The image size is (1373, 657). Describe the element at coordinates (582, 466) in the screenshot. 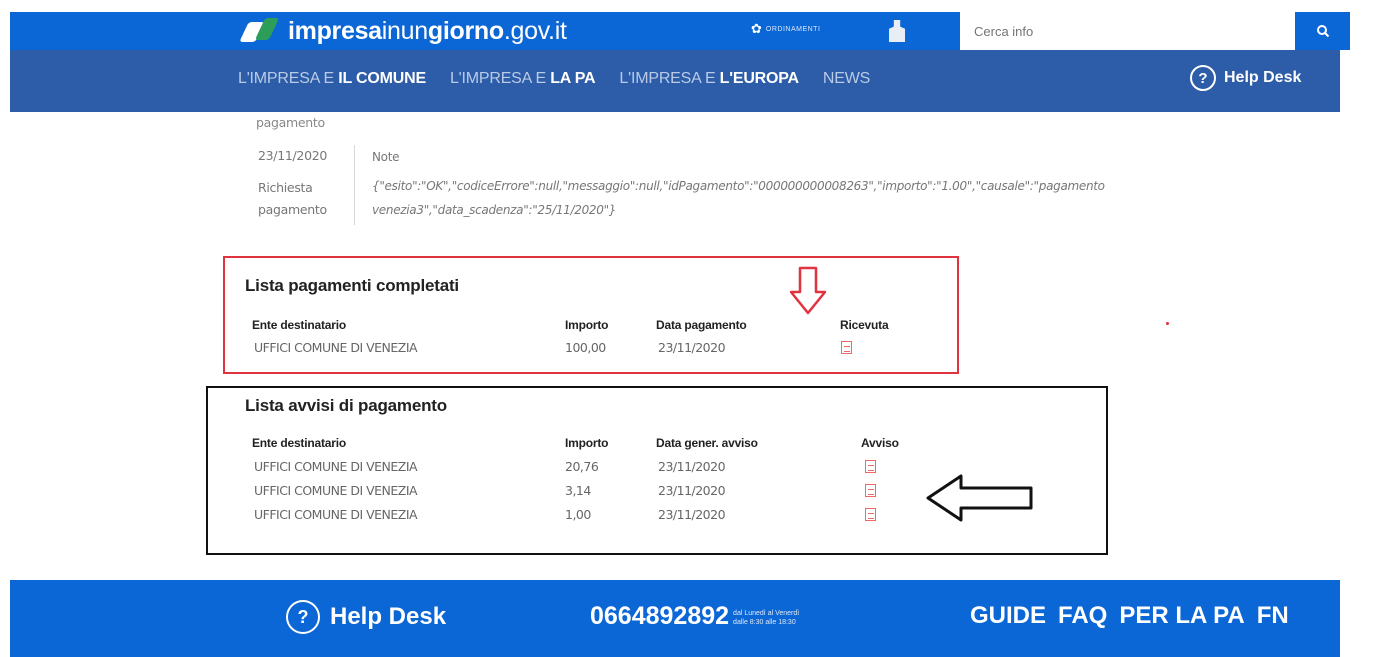

I see `notice-importo: 20,76` at that location.